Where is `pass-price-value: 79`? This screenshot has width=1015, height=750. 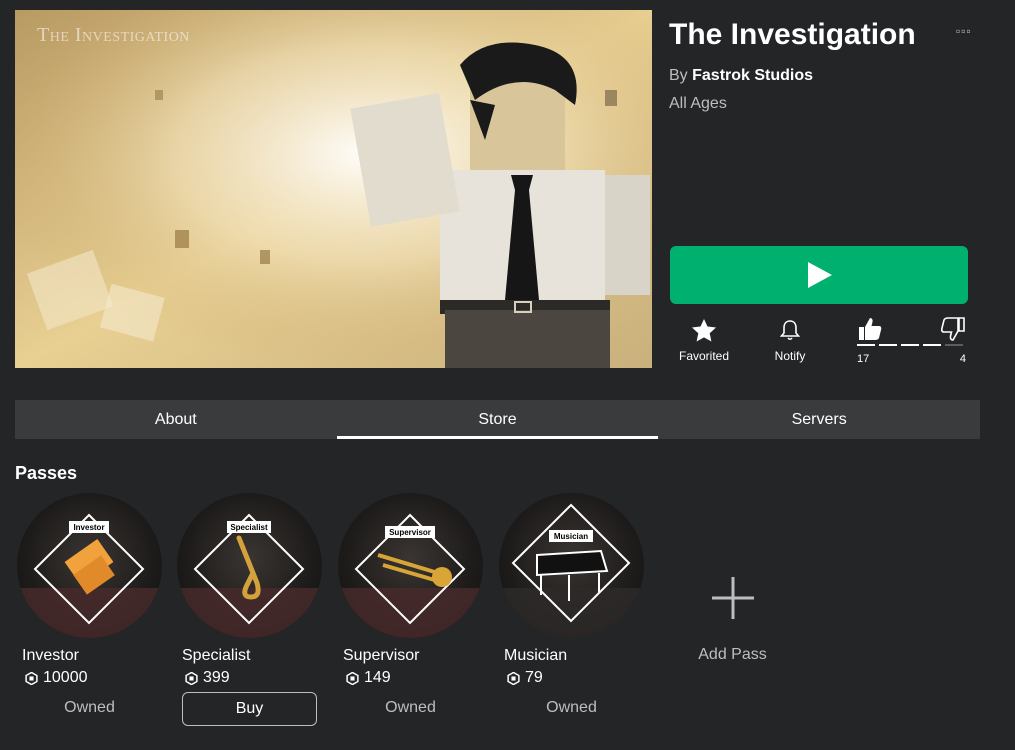 pass-price-value: 79 is located at coordinates (534, 677).